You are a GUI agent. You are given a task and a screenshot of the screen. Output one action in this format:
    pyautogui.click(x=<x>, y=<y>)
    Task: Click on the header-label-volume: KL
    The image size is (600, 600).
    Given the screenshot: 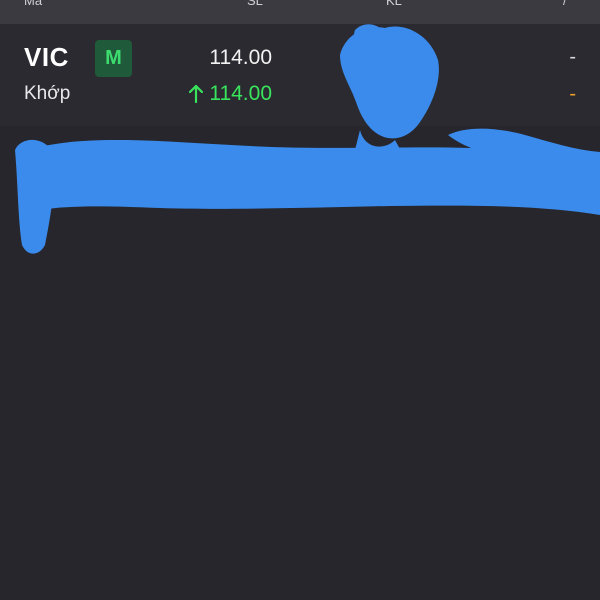 What is the action you would take?
    pyautogui.click(x=394, y=4)
    